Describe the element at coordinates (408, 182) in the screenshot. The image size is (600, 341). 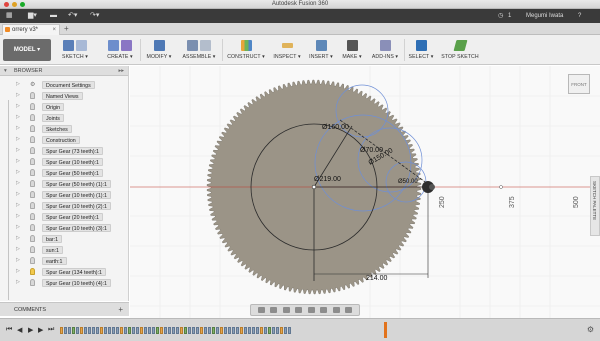
I see `dim-diameter-50: Ø50.00` at that location.